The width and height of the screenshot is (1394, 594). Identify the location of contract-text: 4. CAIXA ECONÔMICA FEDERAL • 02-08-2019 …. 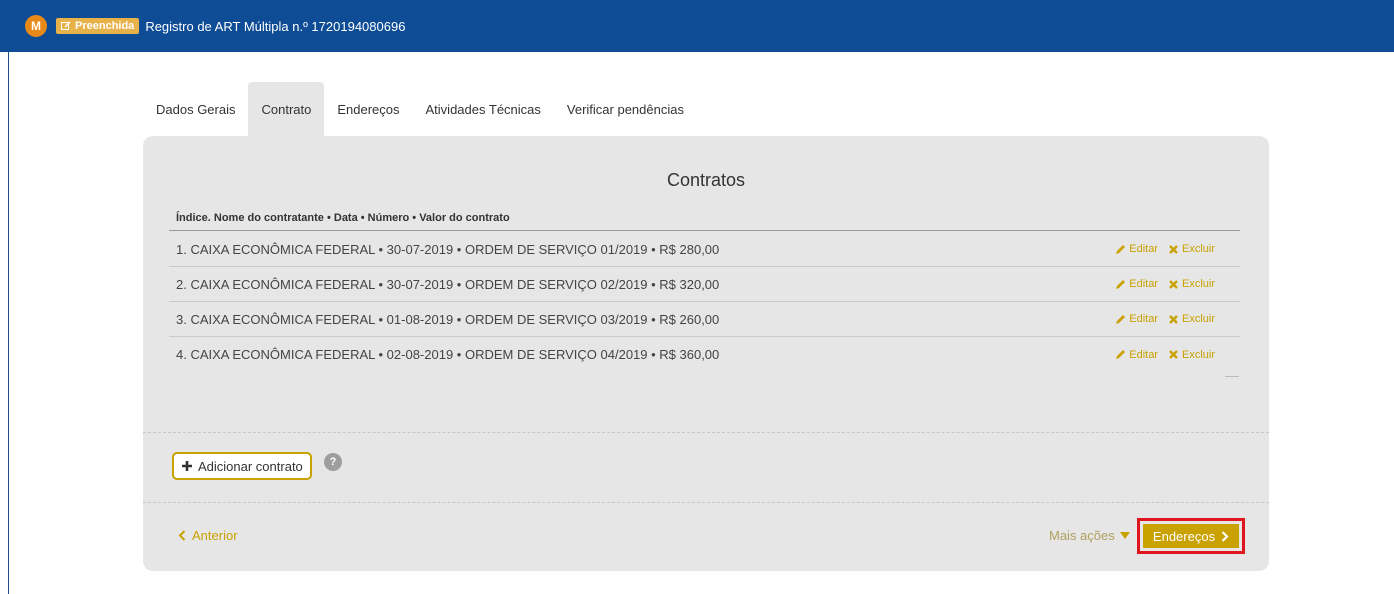
(448, 354).